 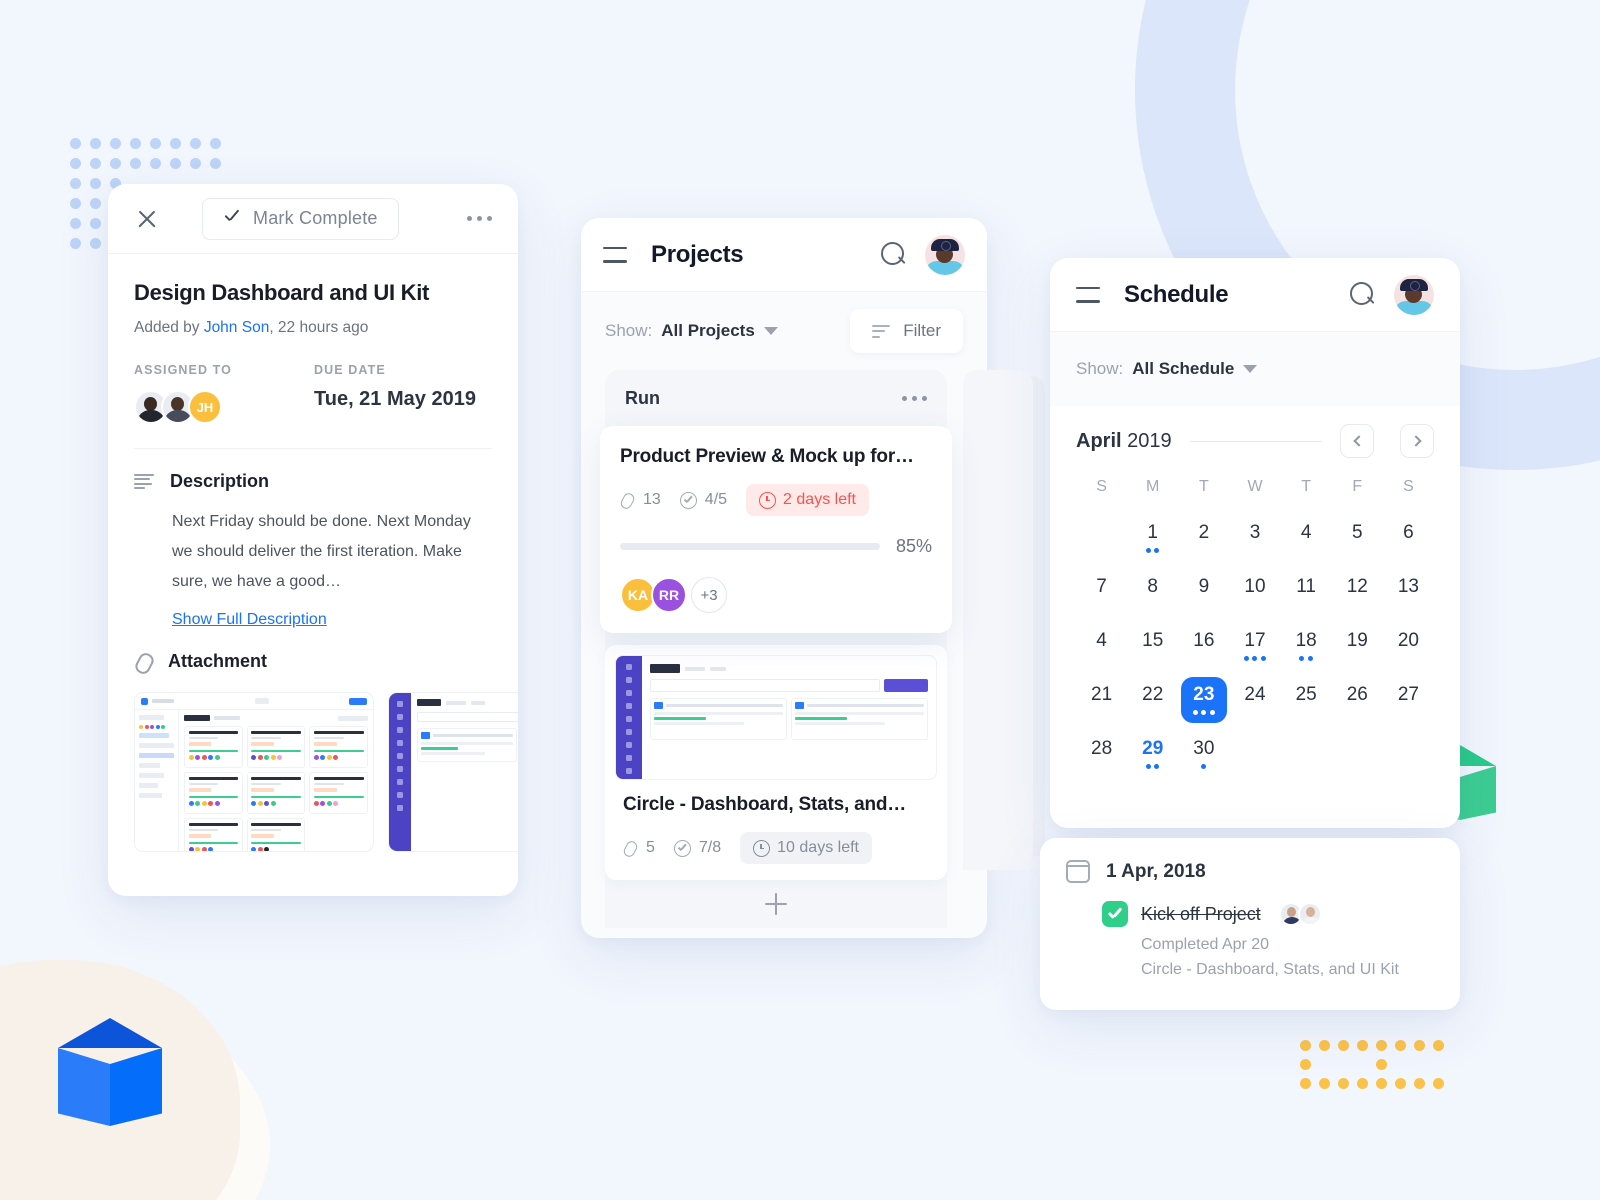 I want to click on task-meta-added: Added by John Son, 22 hours ago, so click(x=313, y=328).